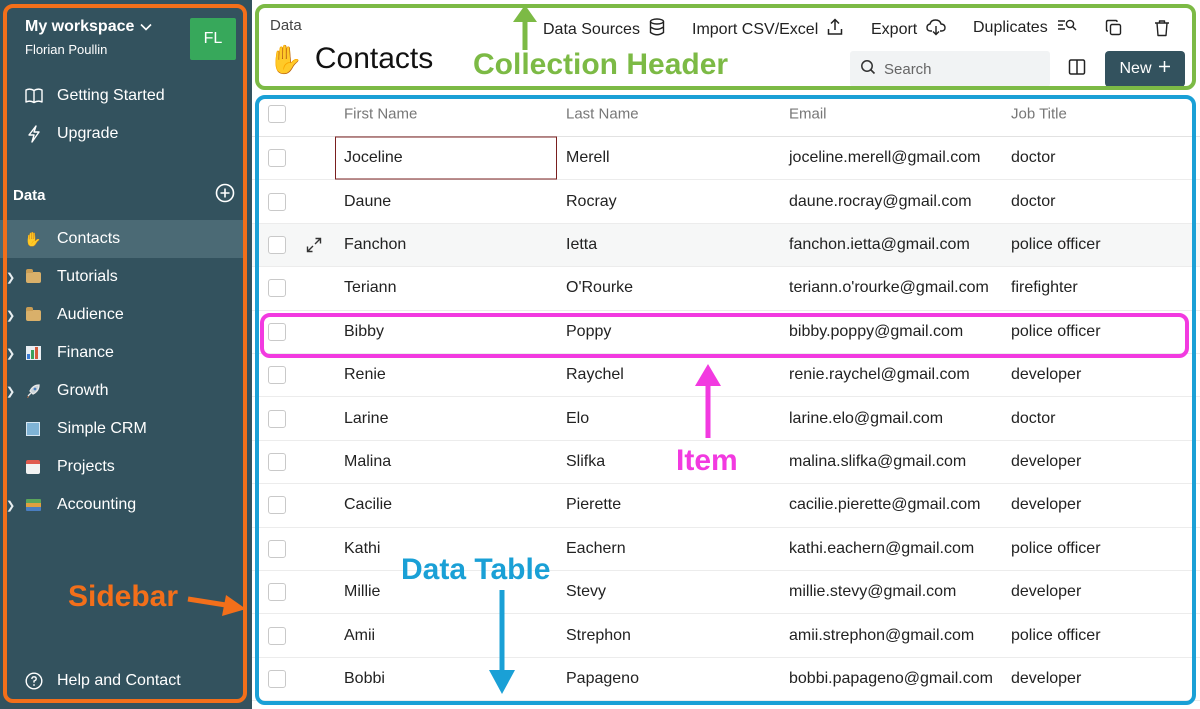 The image size is (1200, 709). What do you see at coordinates (602, 114) in the screenshot?
I see `column-header-last-name: Last Name` at bounding box center [602, 114].